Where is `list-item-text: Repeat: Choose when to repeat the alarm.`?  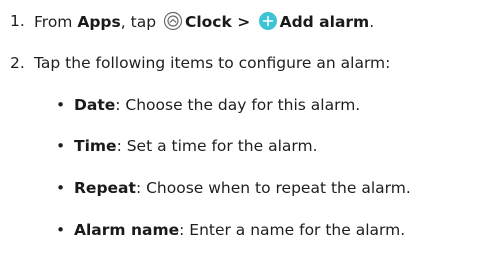
list-item-text: Repeat: Choose when to repeat the alarm. is located at coordinates (242, 188).